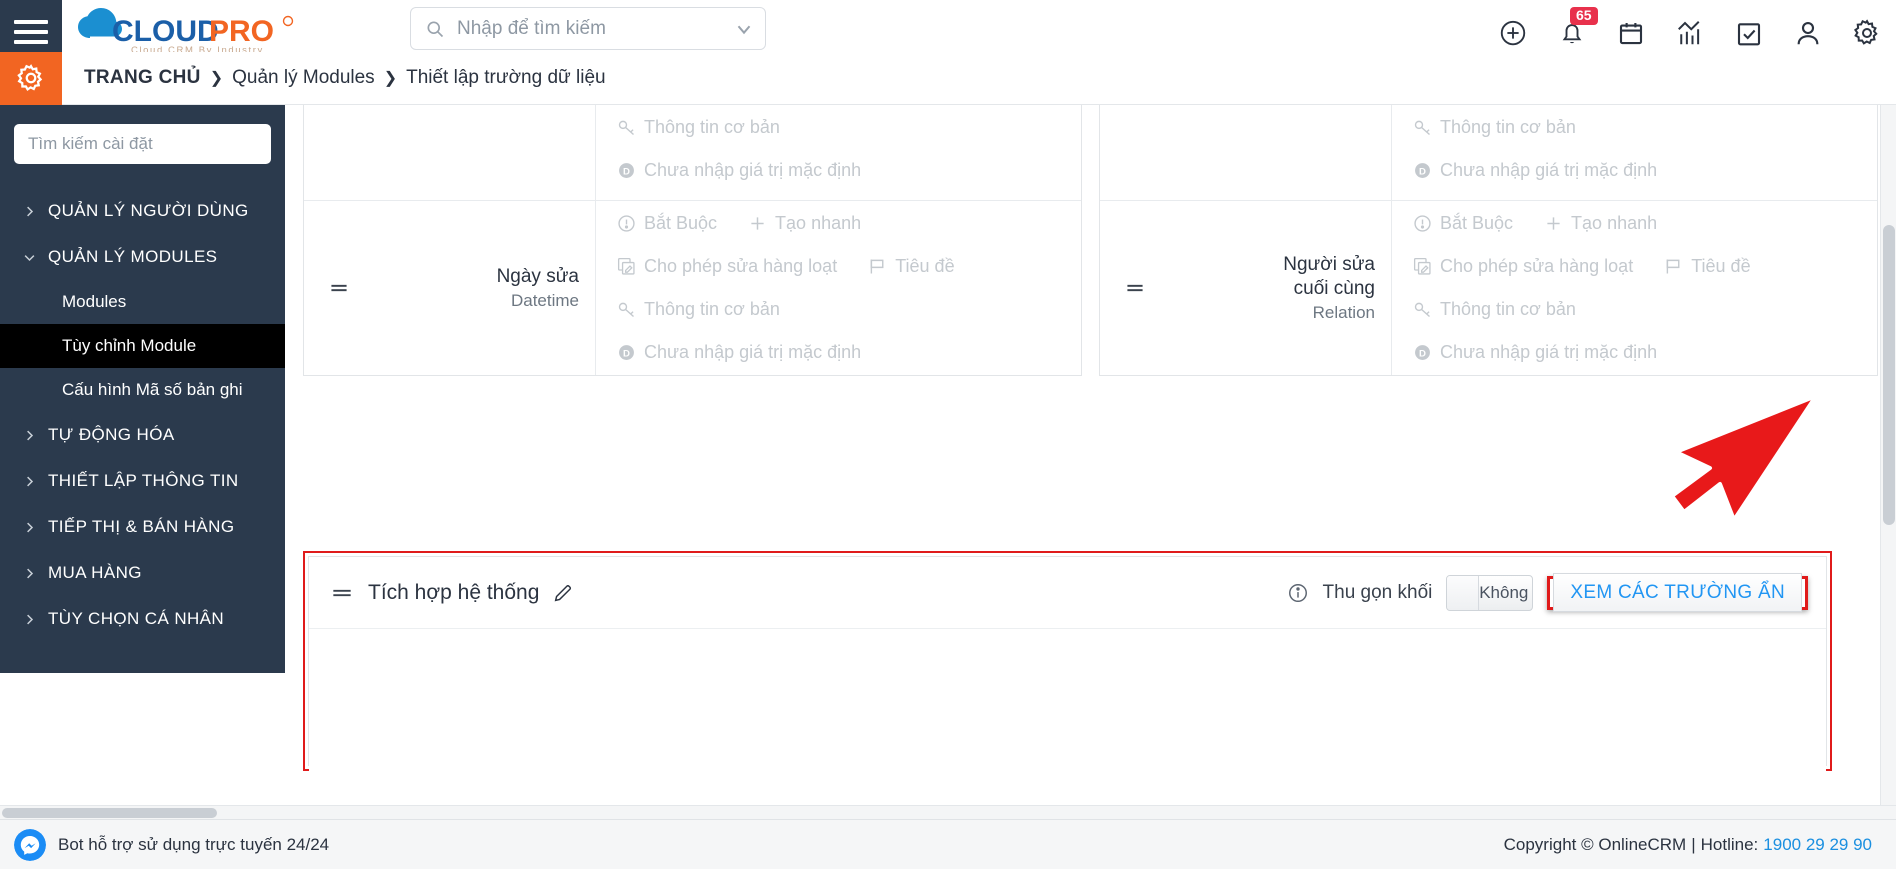 The height and width of the screenshot is (869, 1896). I want to click on block-title-group: Tích hợp hệ thống, so click(451, 593).